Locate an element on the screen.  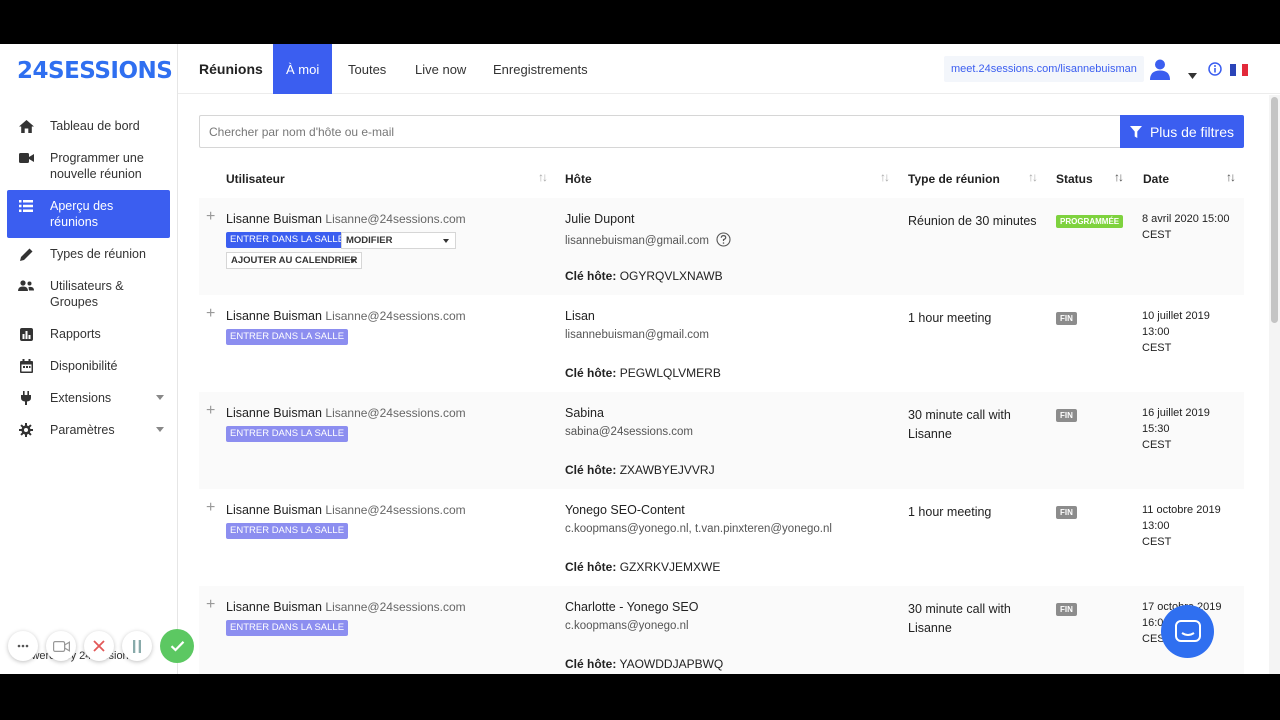
add-to-calendar-dropdown: AJOUTER AU CALENDRIER is located at coordinates (294, 260).